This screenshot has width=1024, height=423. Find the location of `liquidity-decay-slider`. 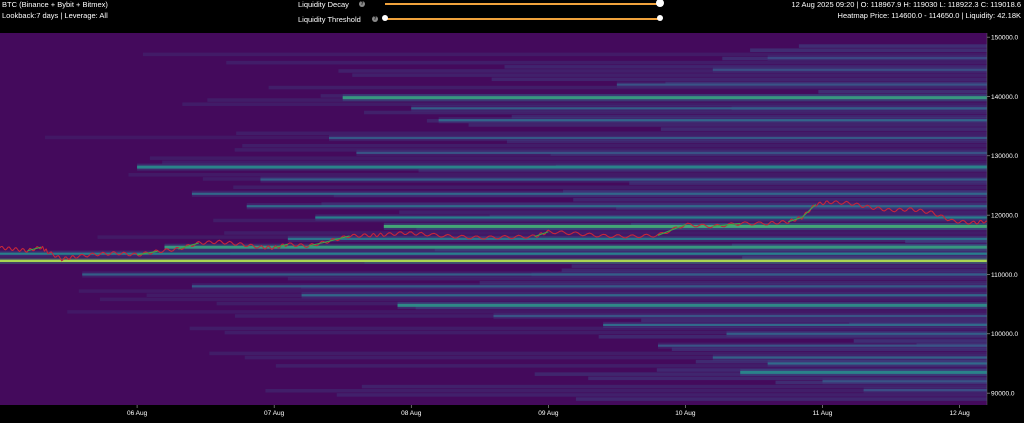

liquidity-decay-slider is located at coordinates (522, 4).